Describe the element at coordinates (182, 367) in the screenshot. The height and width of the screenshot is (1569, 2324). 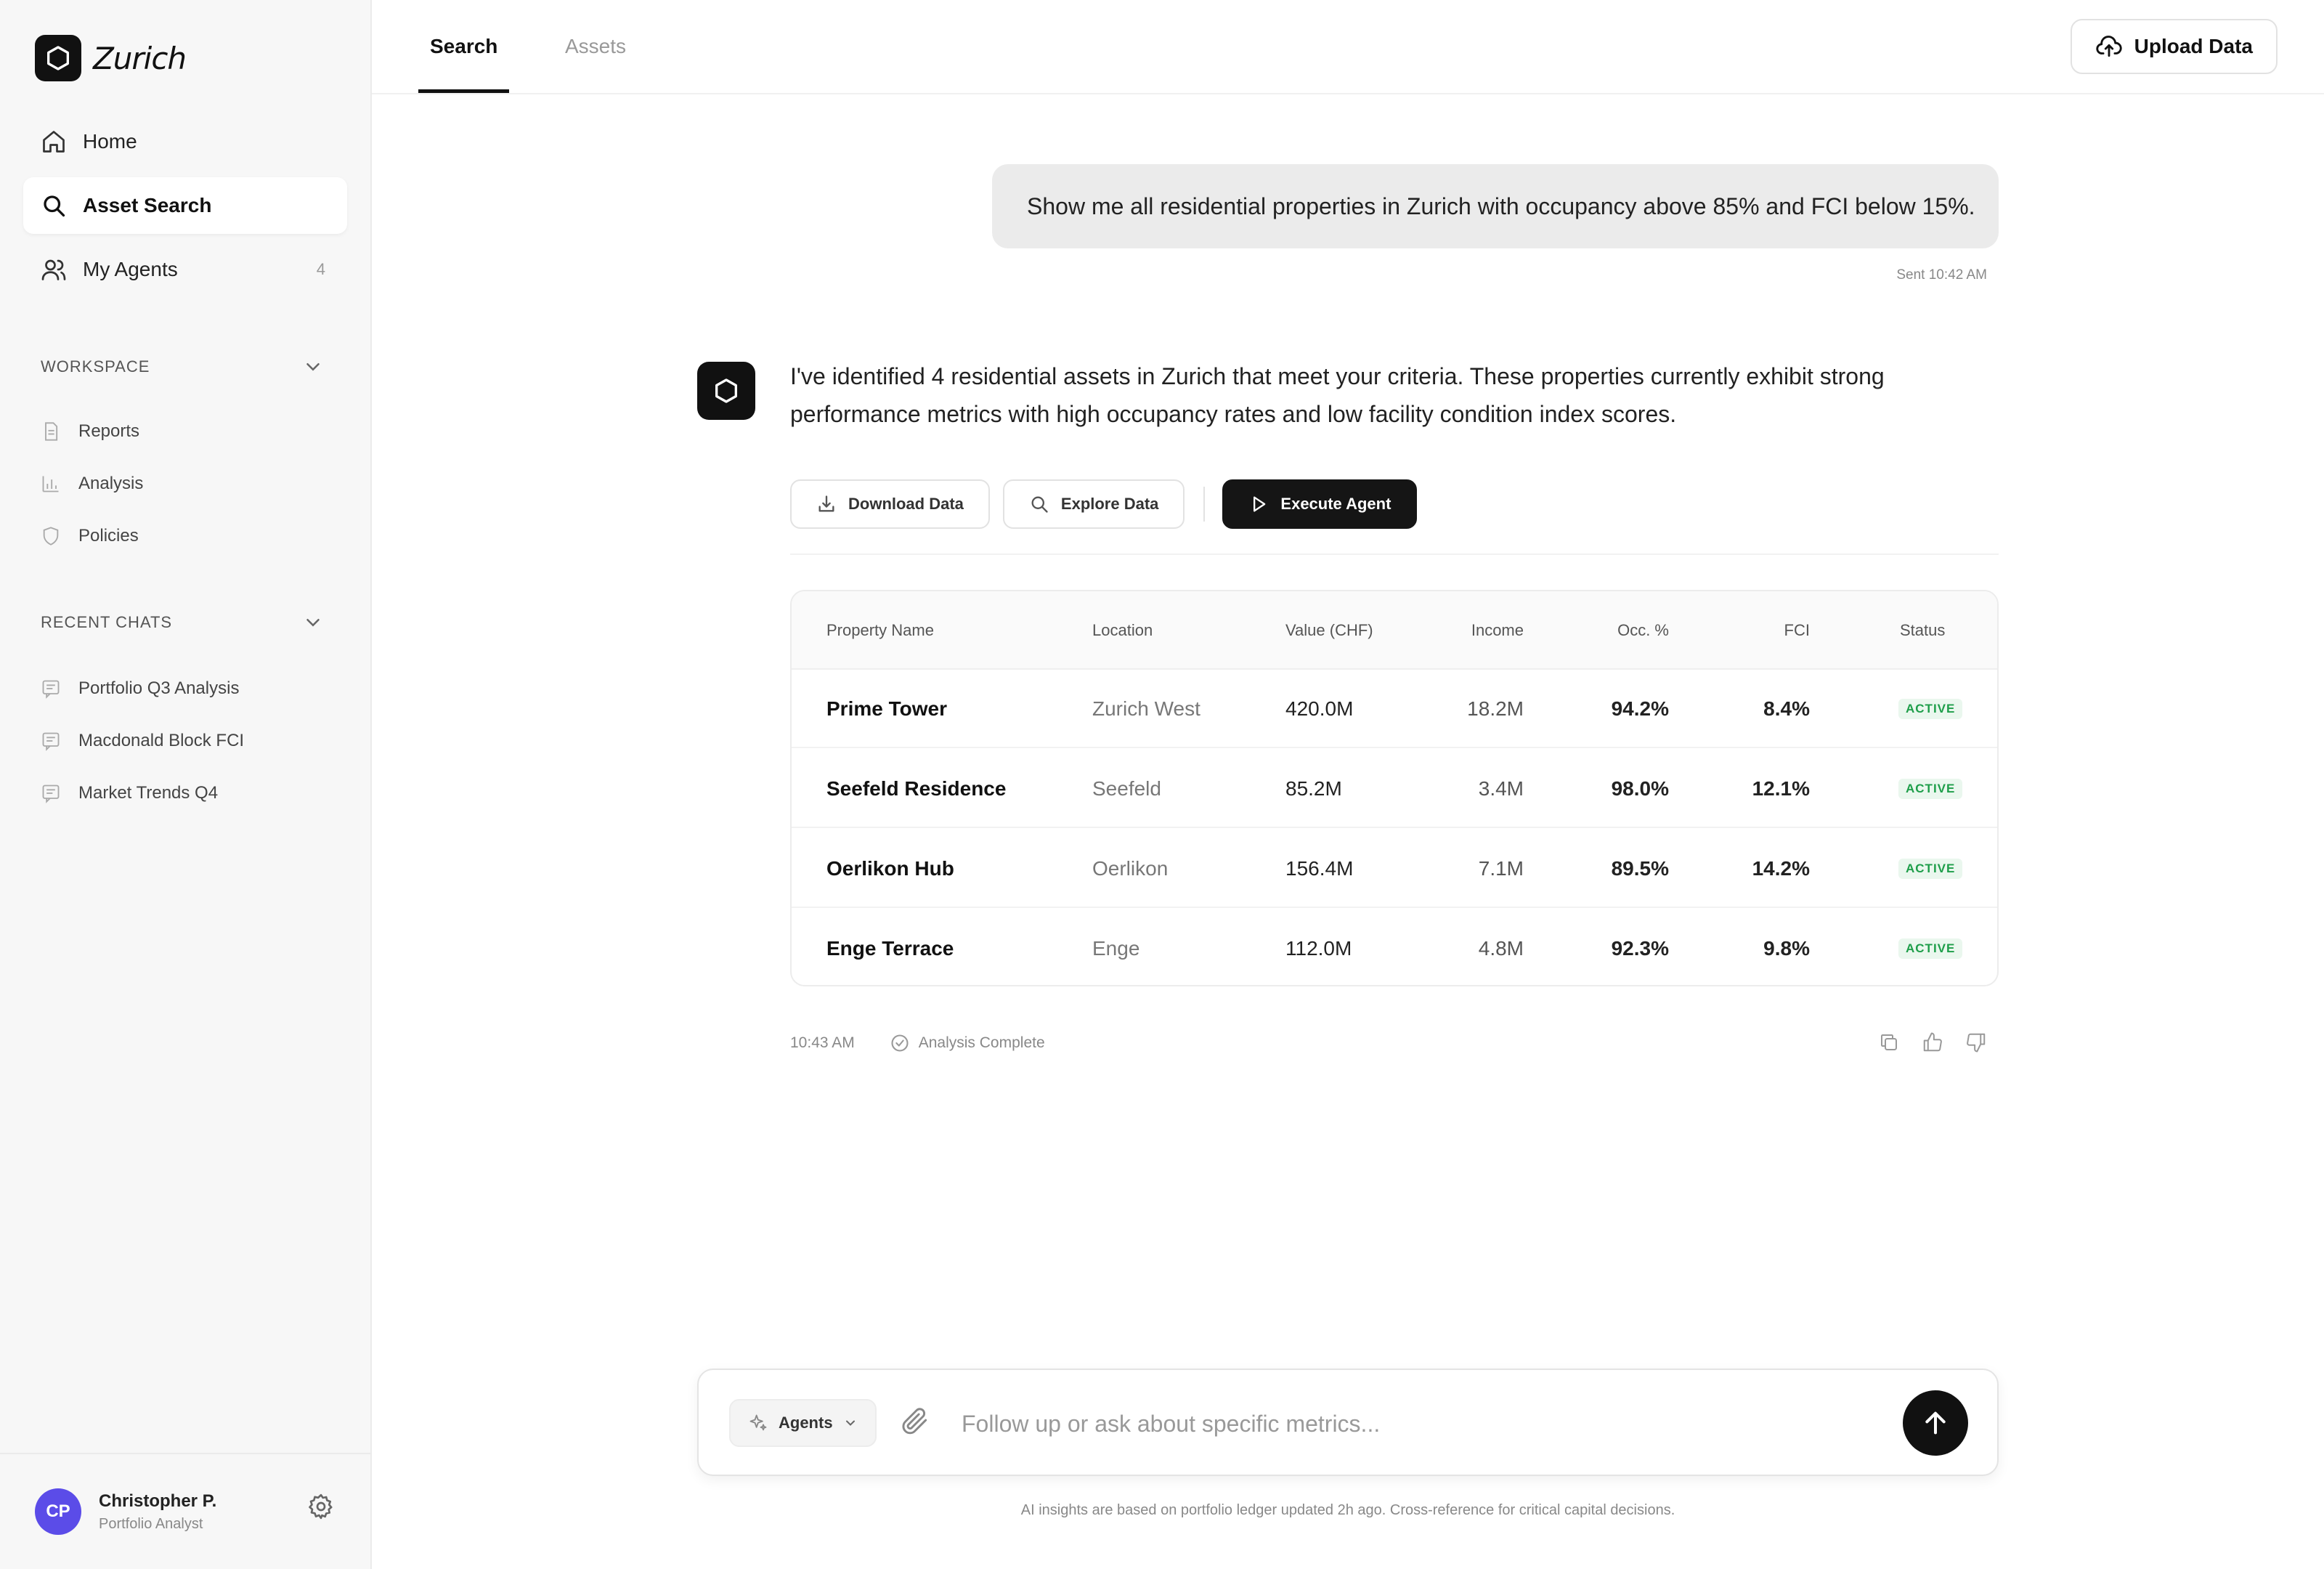
I see `workspace-section-toggle: WORKSPACE` at that location.